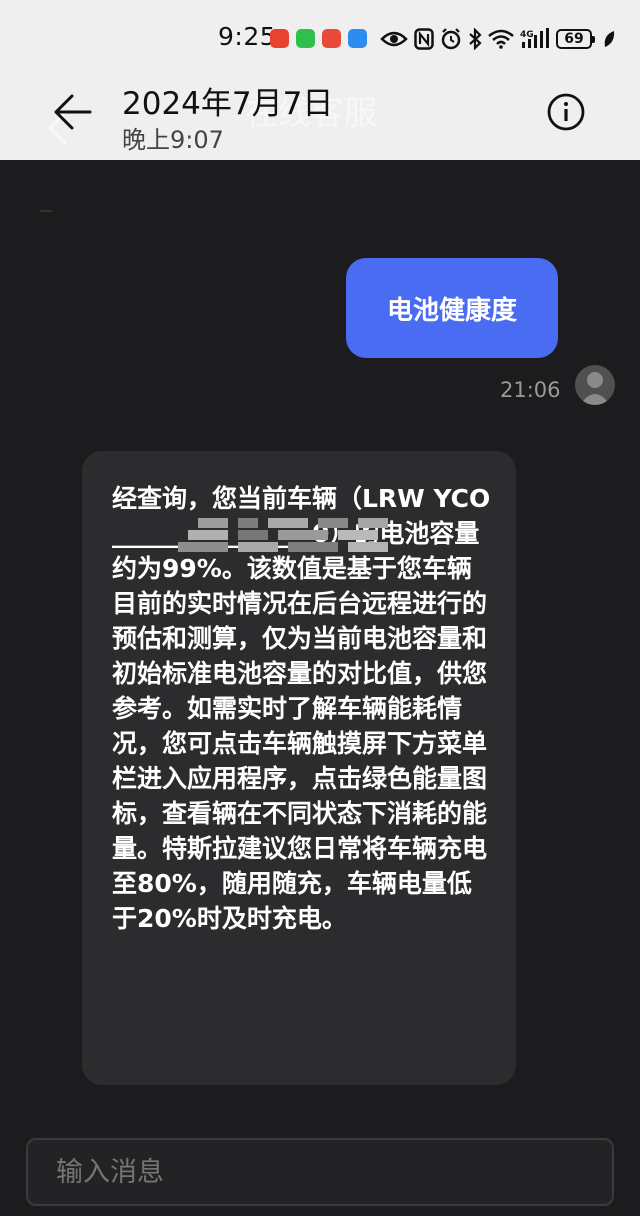 This screenshot has width=640, height=1216. I want to click on news-app-icon, so click(331, 38).